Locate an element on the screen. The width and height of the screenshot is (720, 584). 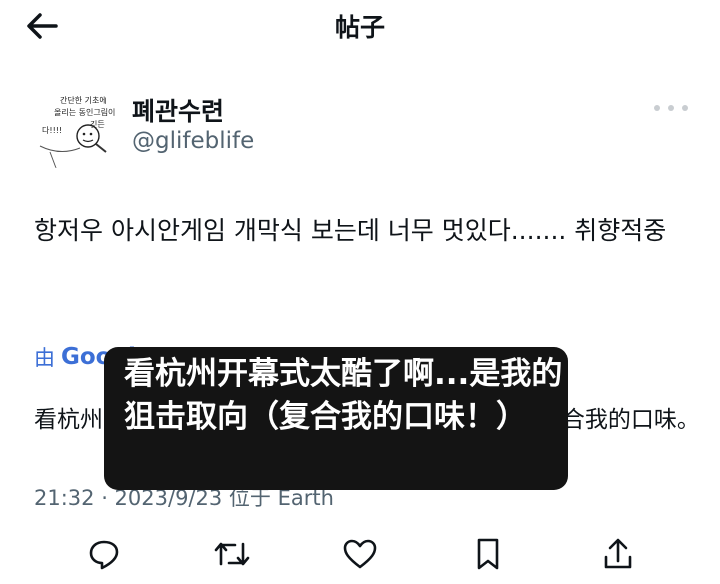
like-button is located at coordinates (360, 554).